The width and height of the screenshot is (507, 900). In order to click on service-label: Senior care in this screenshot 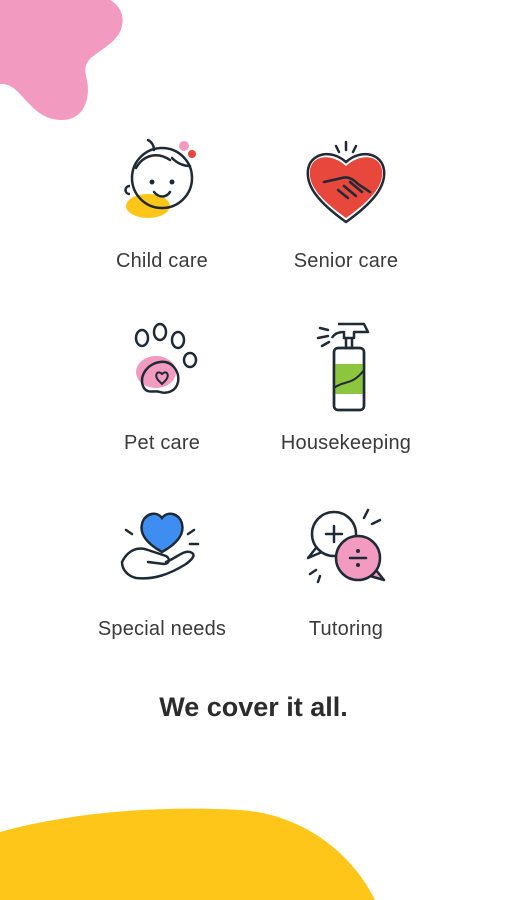, I will do `click(346, 261)`.